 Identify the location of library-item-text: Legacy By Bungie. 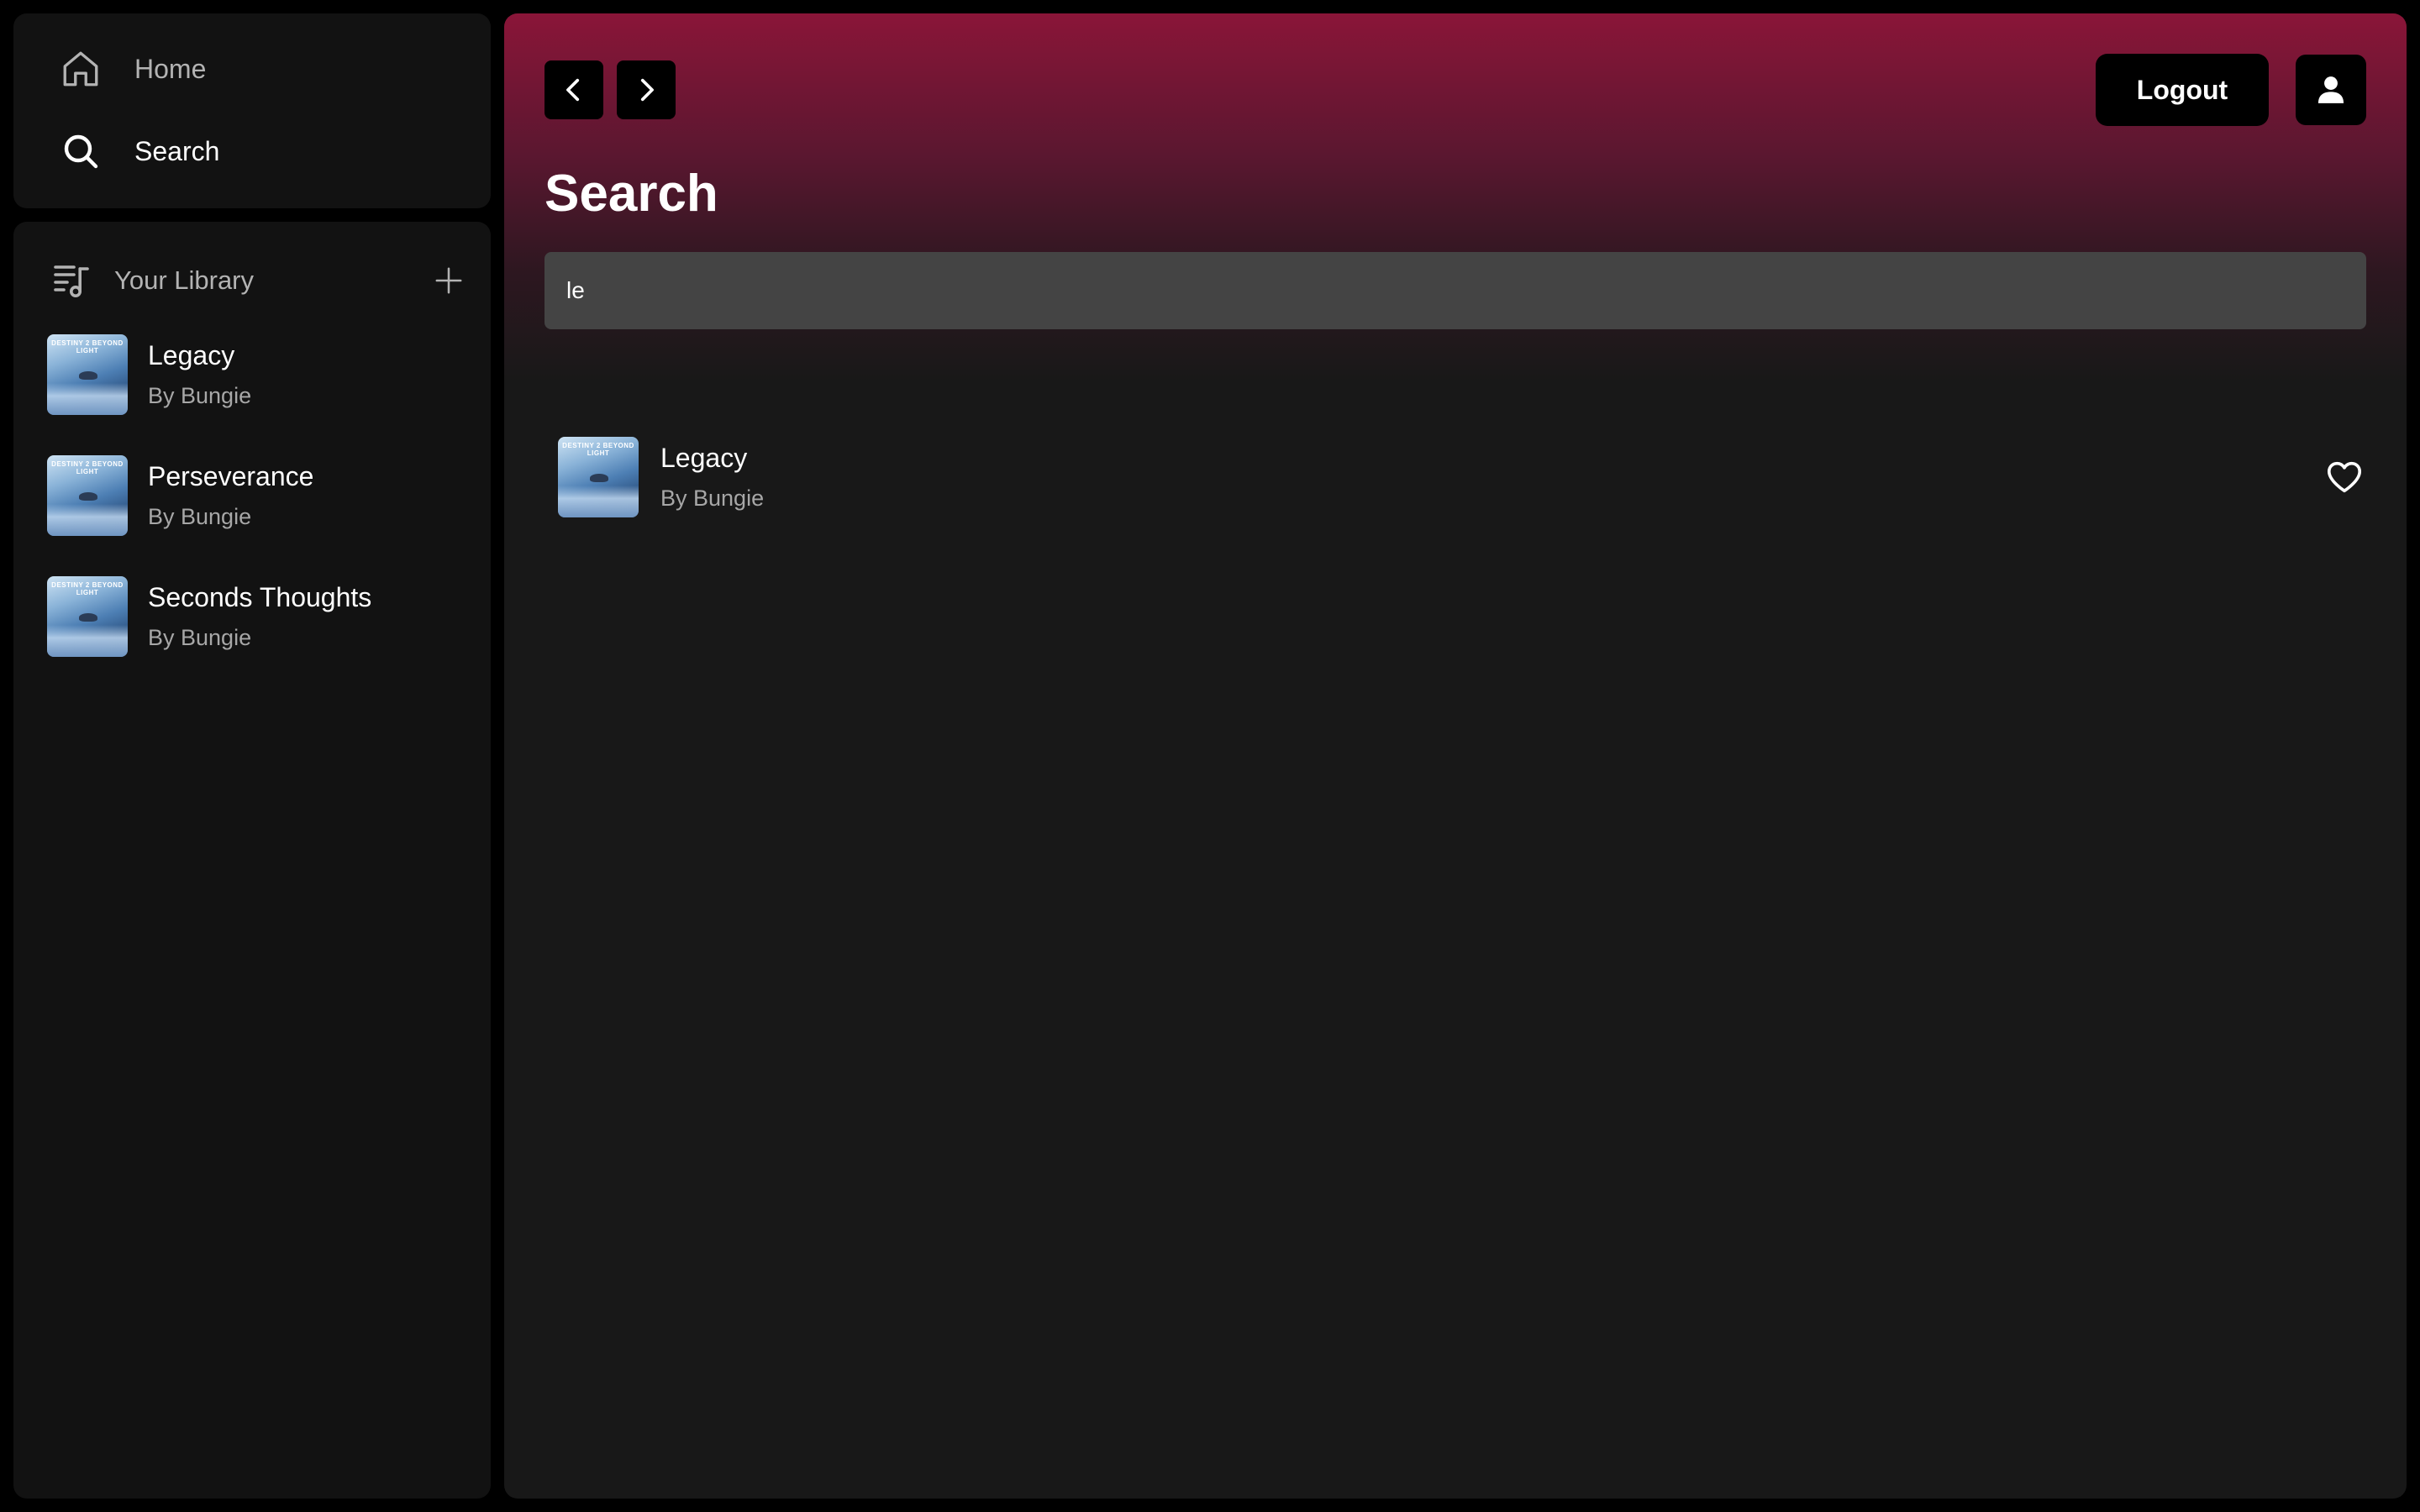
(199, 374).